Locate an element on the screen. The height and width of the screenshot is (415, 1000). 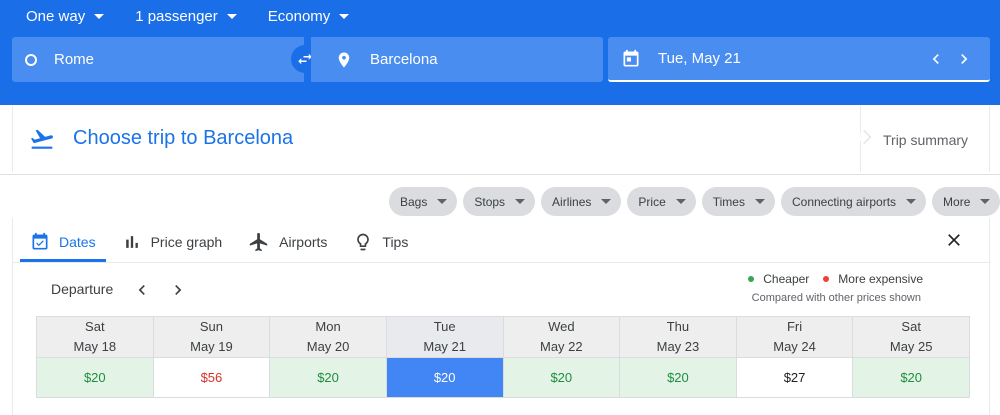
day-of-week: Fri is located at coordinates (794, 326).